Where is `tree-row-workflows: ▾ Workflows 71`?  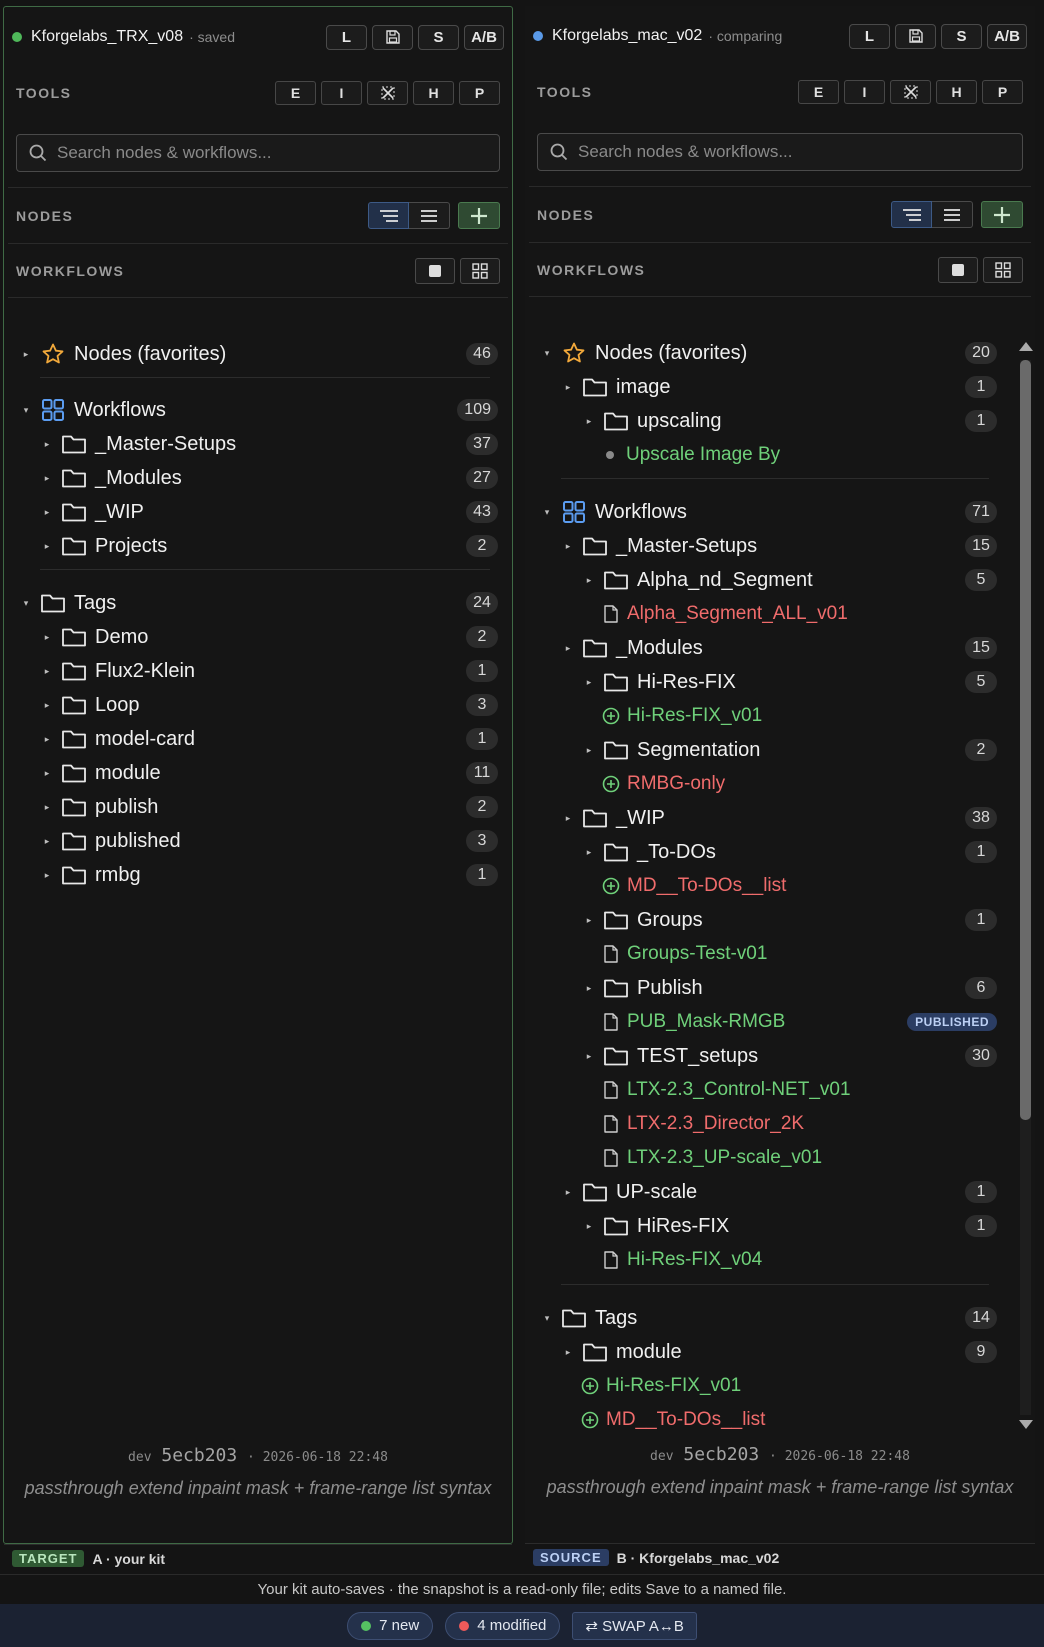 tree-row-workflows: ▾ Workflows 71 is located at coordinates (768, 512).